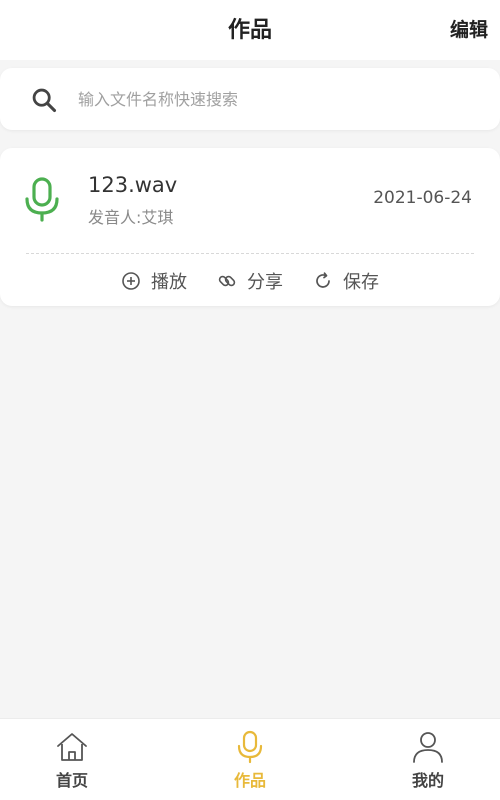 Image resolution: width=500 pixels, height=800 pixels. Describe the element at coordinates (361, 282) in the screenshot. I see `save-label: 保存` at that location.